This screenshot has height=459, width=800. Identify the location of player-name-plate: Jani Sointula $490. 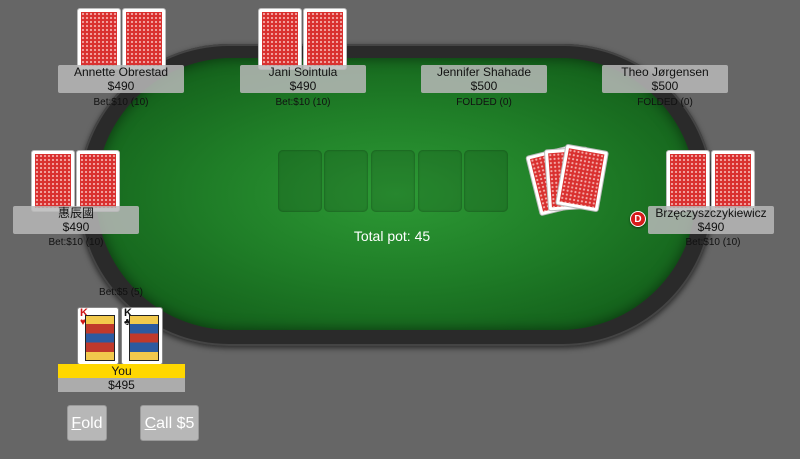
(303, 79).